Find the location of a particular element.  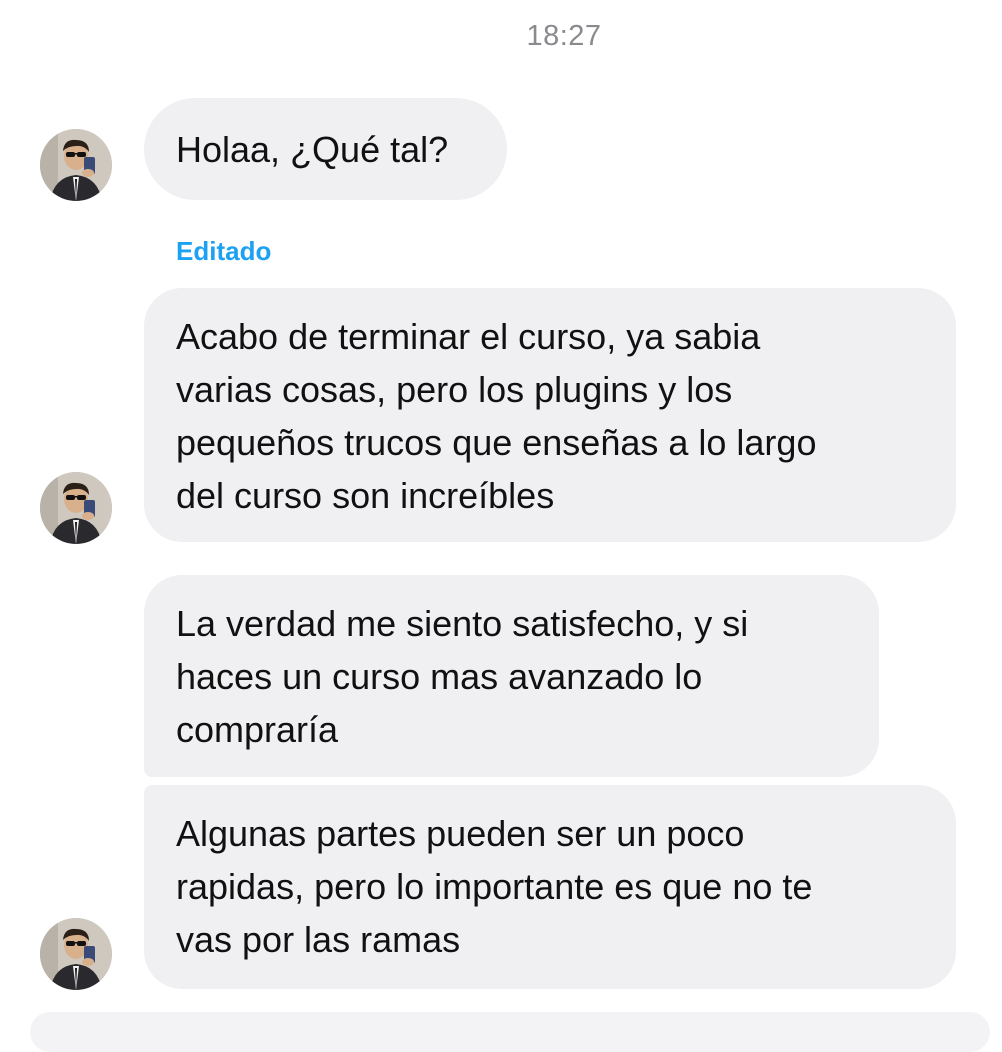

edited-label: Editado is located at coordinates (224, 251).